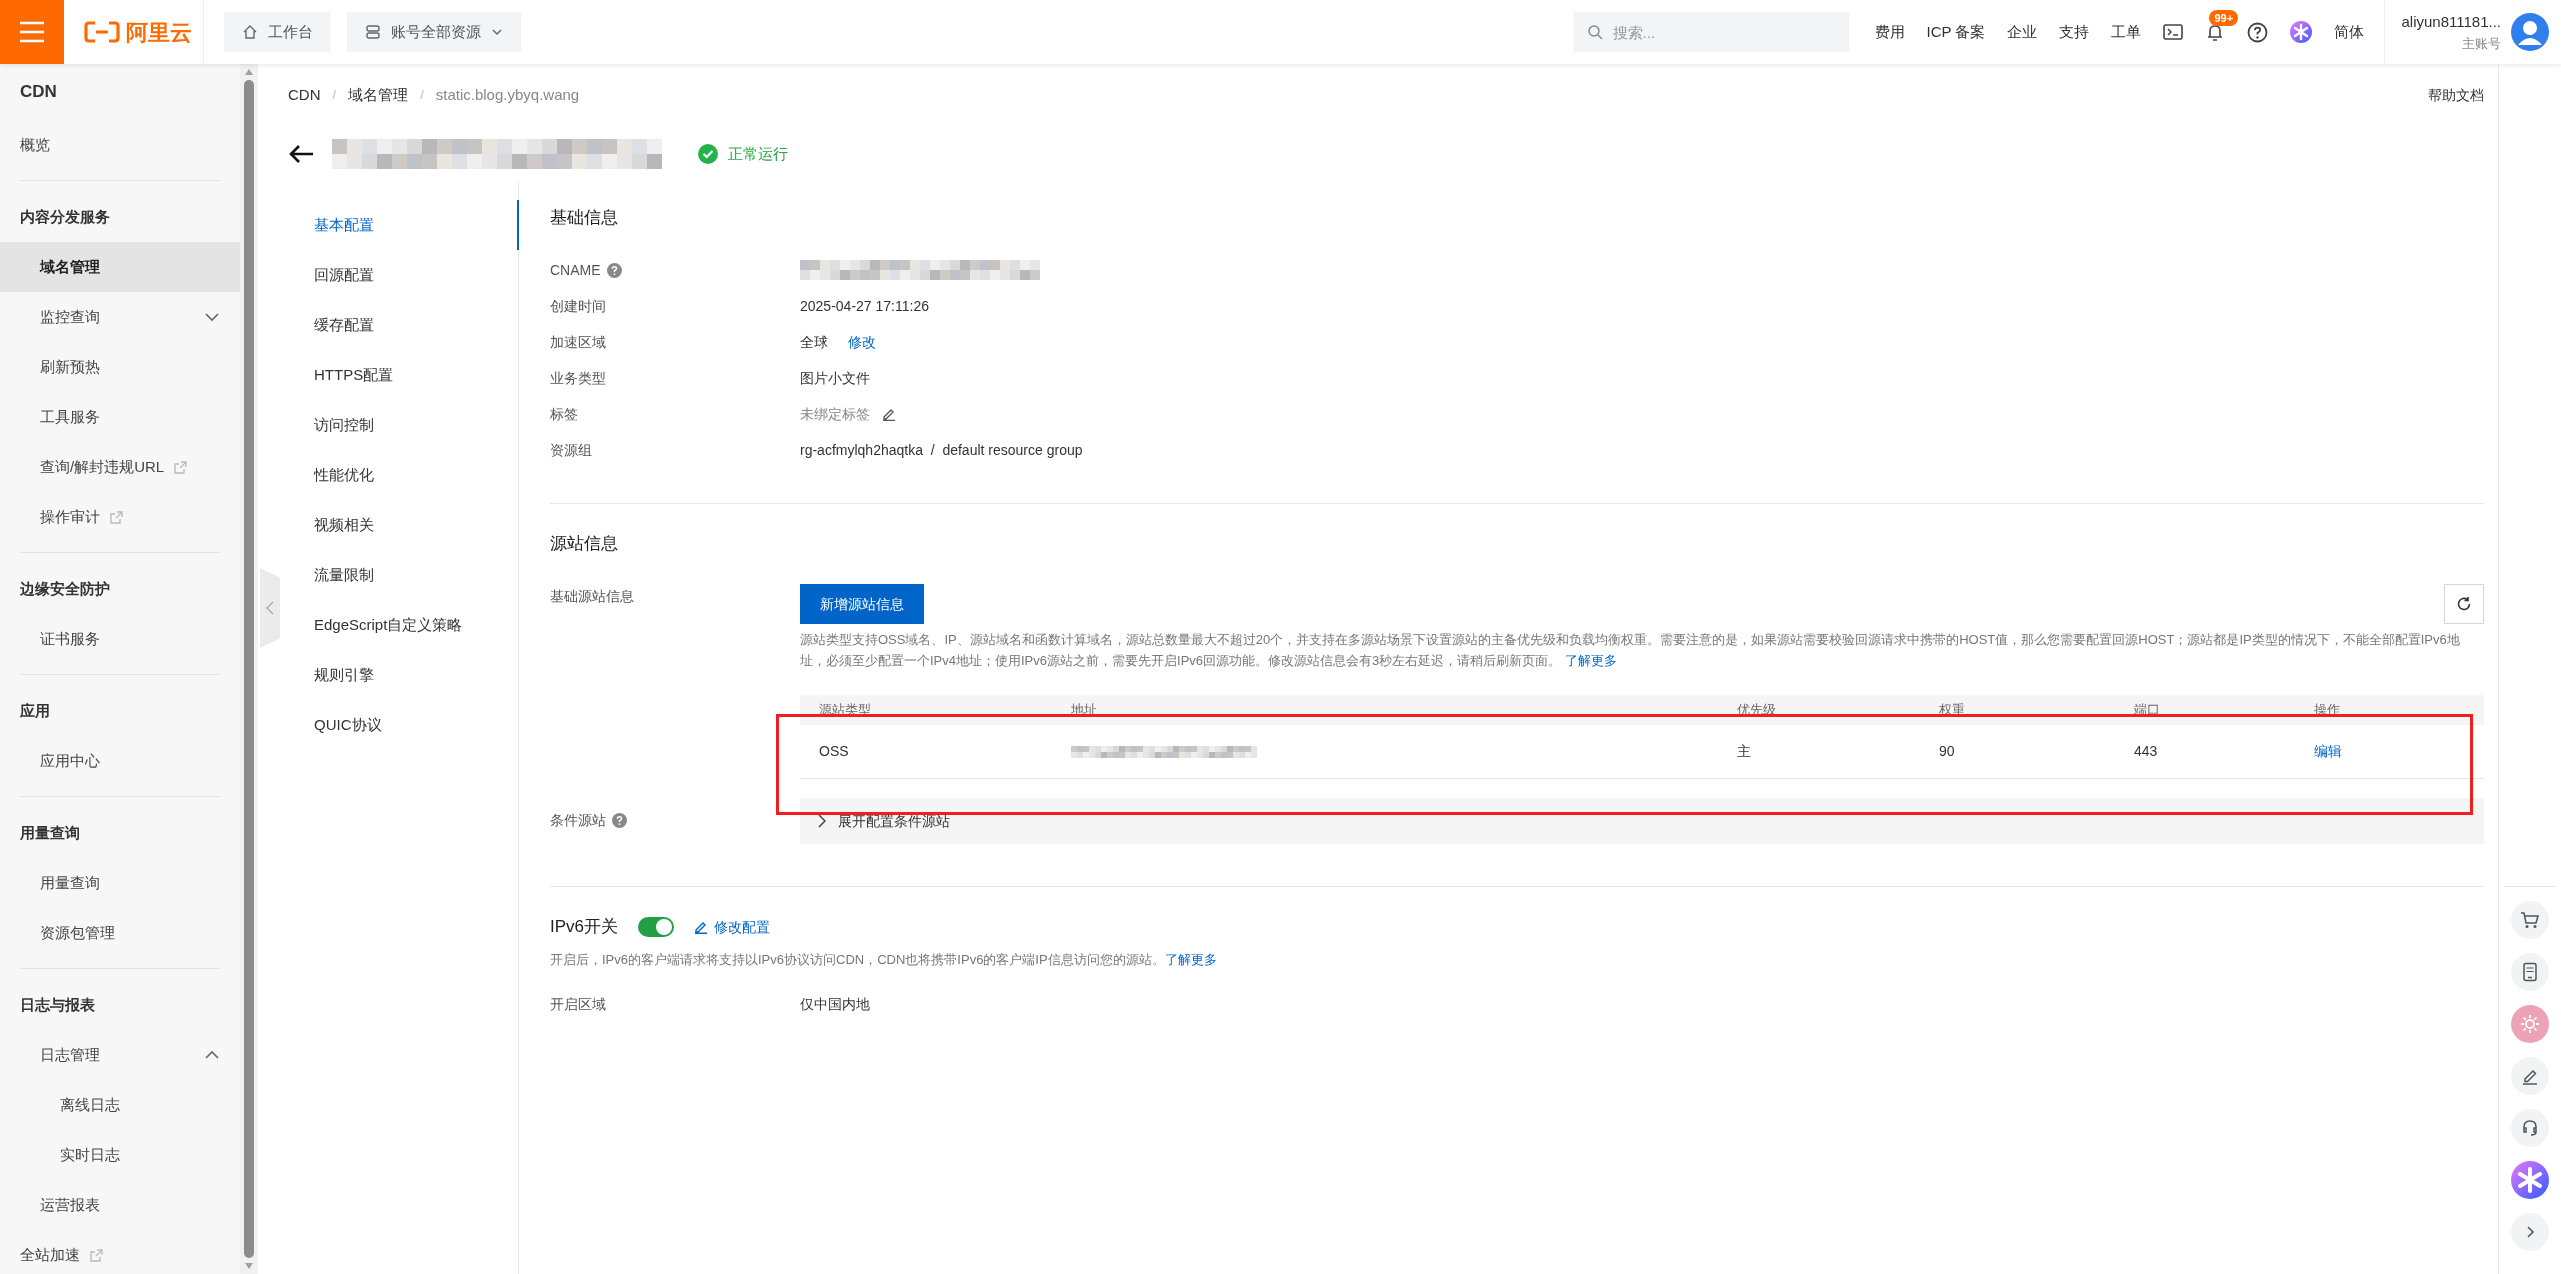 This screenshot has width=2561, height=1274. Describe the element at coordinates (862, 342) in the screenshot. I see `edit-link: 修改` at that location.